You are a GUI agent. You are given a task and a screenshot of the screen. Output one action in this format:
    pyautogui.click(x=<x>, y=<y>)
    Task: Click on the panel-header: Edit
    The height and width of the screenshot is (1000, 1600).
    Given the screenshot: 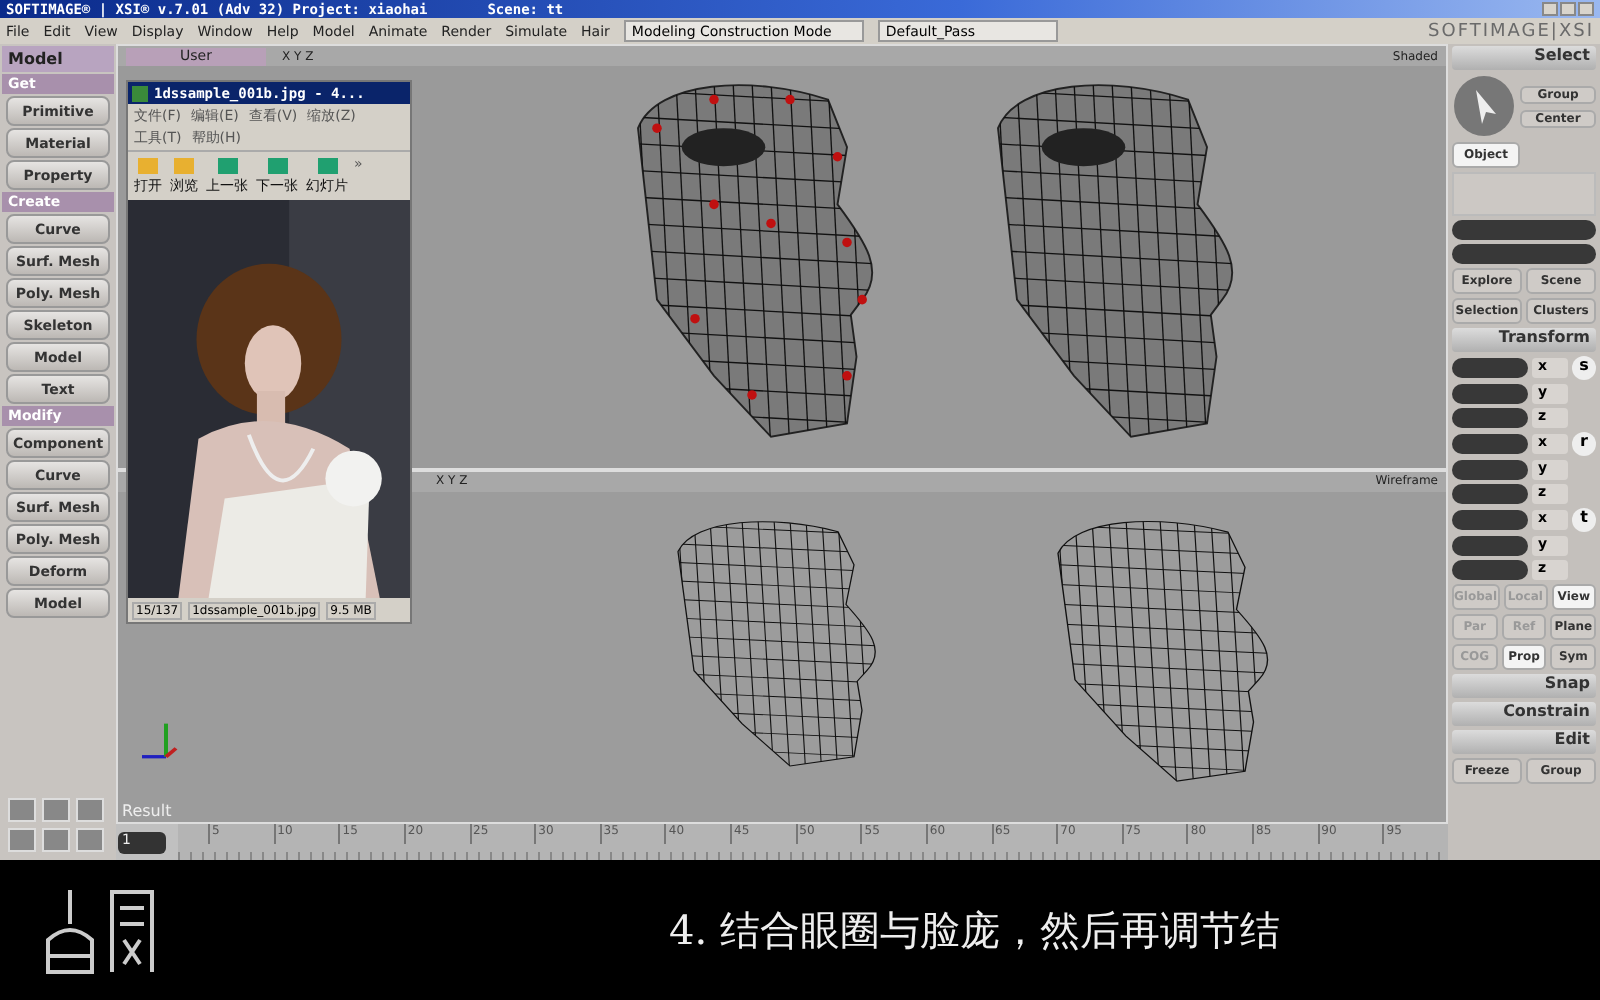 What is the action you would take?
    pyautogui.click(x=1524, y=742)
    